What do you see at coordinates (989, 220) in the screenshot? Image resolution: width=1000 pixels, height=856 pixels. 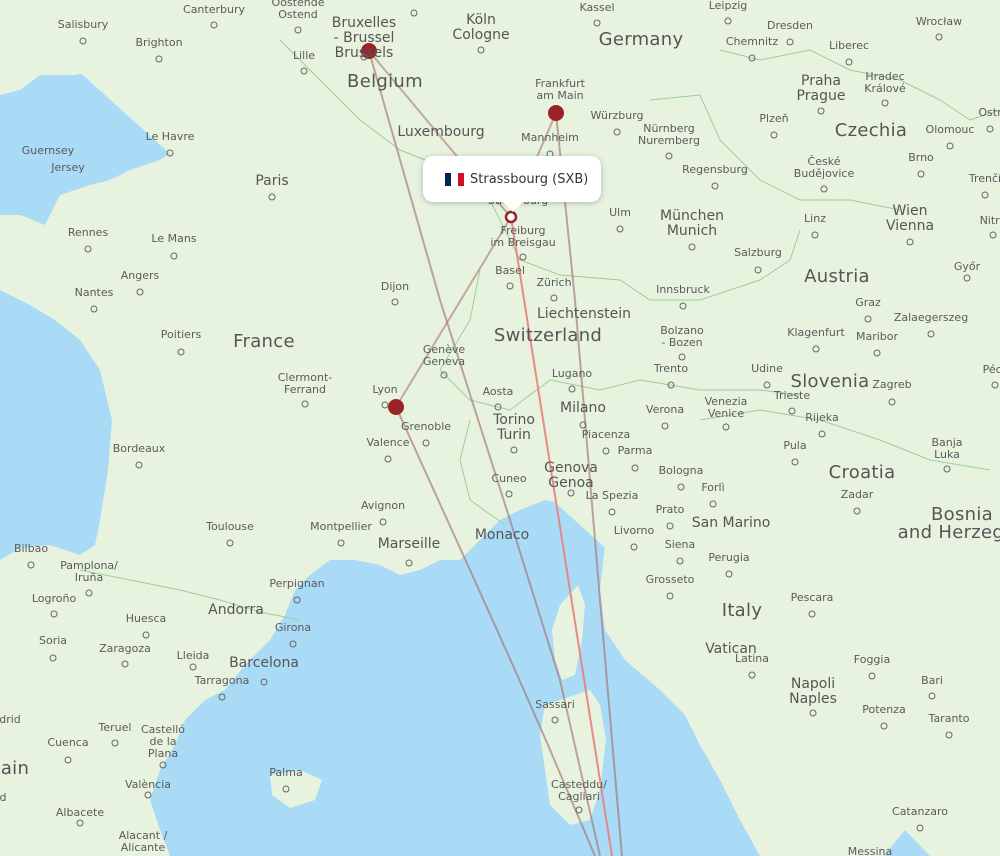 I see `city-label-nitra: Nitra` at bounding box center [989, 220].